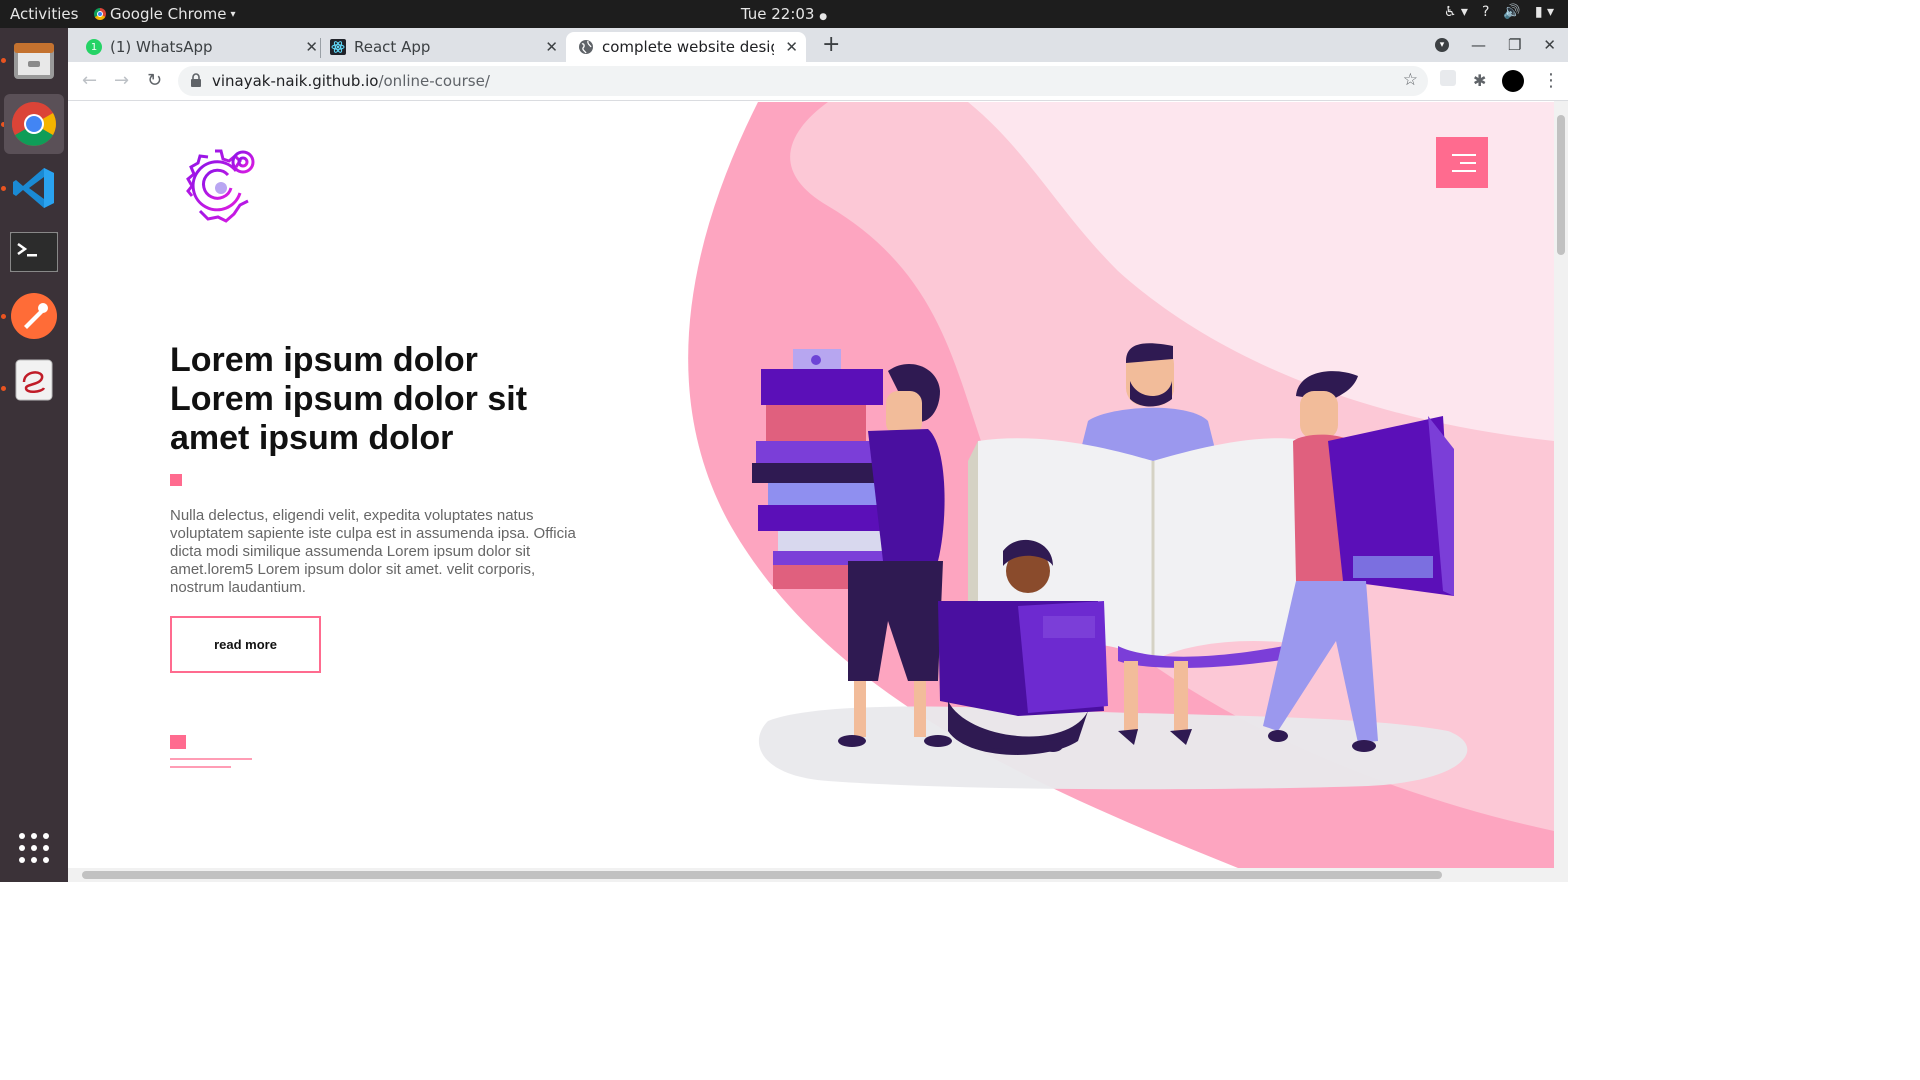 This screenshot has height=1080, width=1920. I want to click on files-launcher, so click(34, 60).